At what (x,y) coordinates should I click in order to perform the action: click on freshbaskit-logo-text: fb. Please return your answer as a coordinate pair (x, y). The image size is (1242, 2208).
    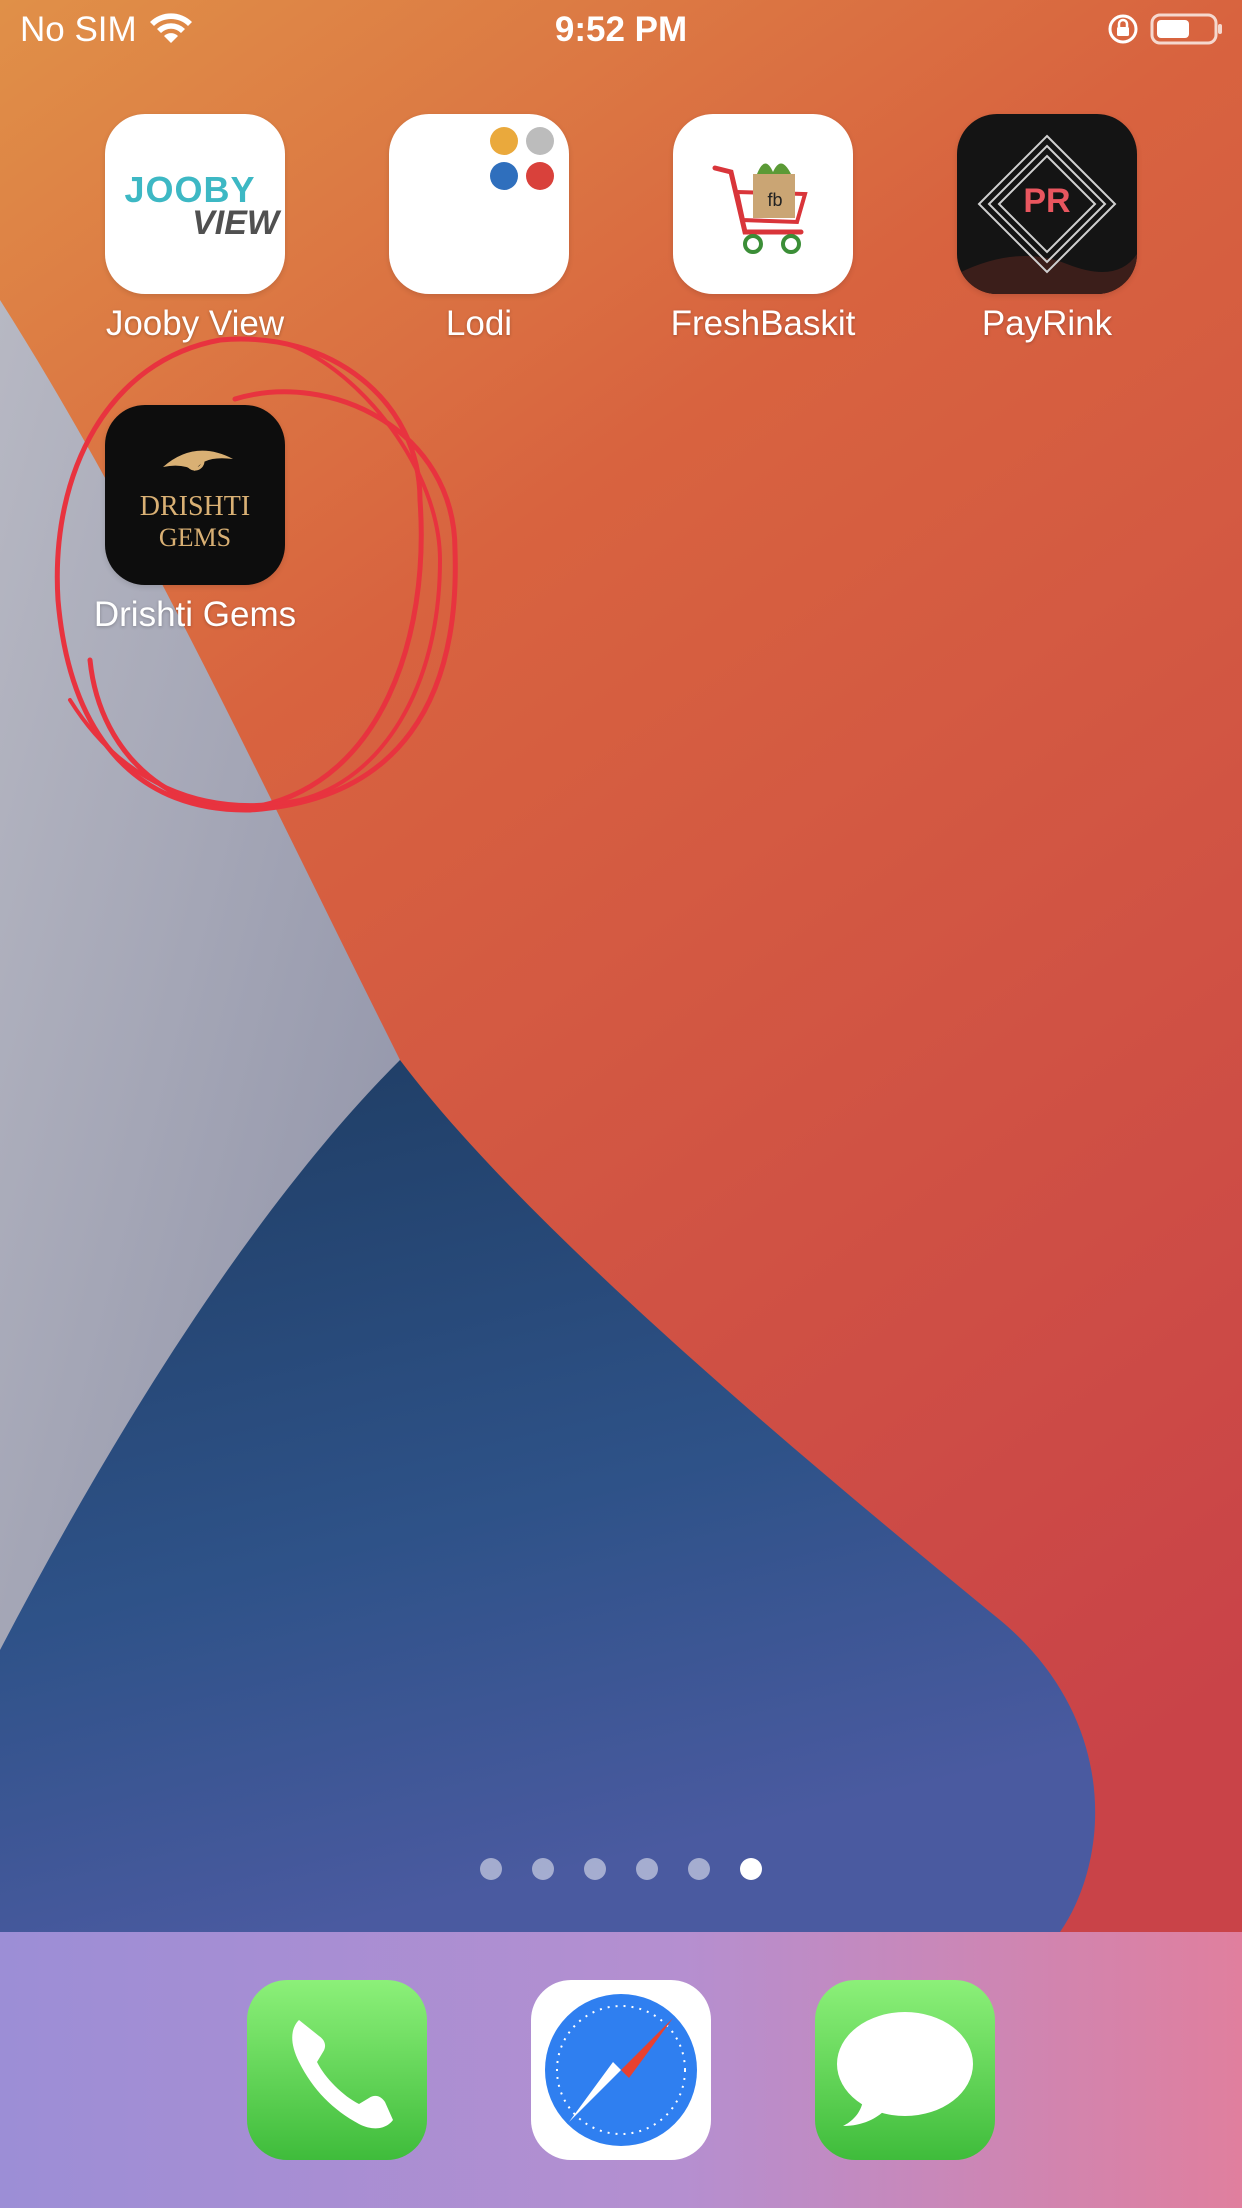
    Looking at the image, I should click on (775, 200).